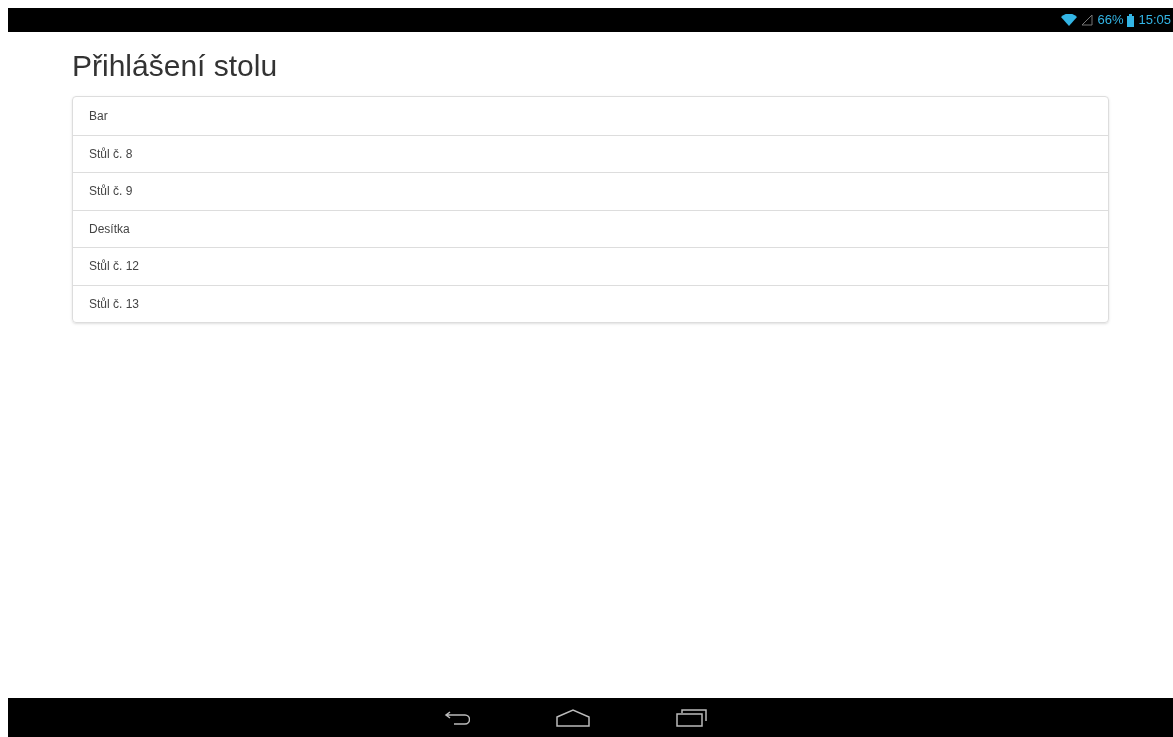  Describe the element at coordinates (456, 717) in the screenshot. I see `back-icon` at that location.